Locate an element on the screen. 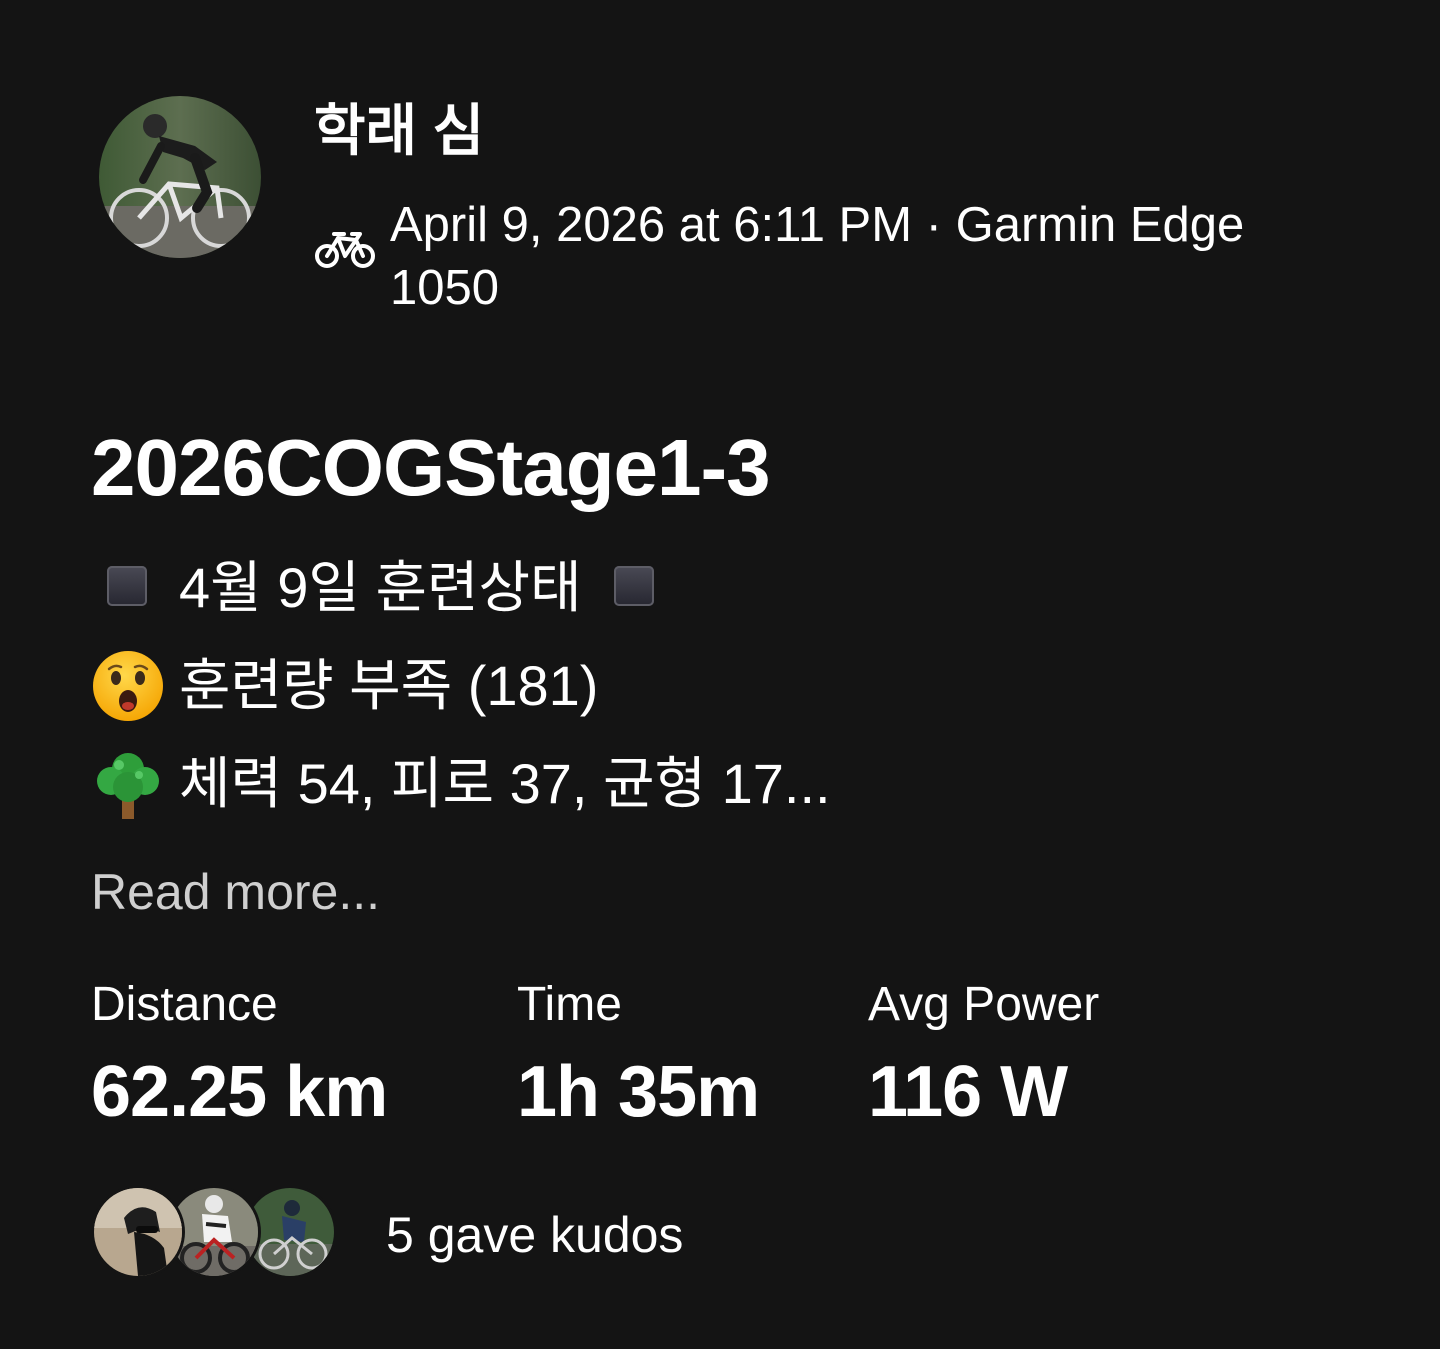 The width and height of the screenshot is (1440, 1349). cyclist-photo-icon is located at coordinates (180, 177).